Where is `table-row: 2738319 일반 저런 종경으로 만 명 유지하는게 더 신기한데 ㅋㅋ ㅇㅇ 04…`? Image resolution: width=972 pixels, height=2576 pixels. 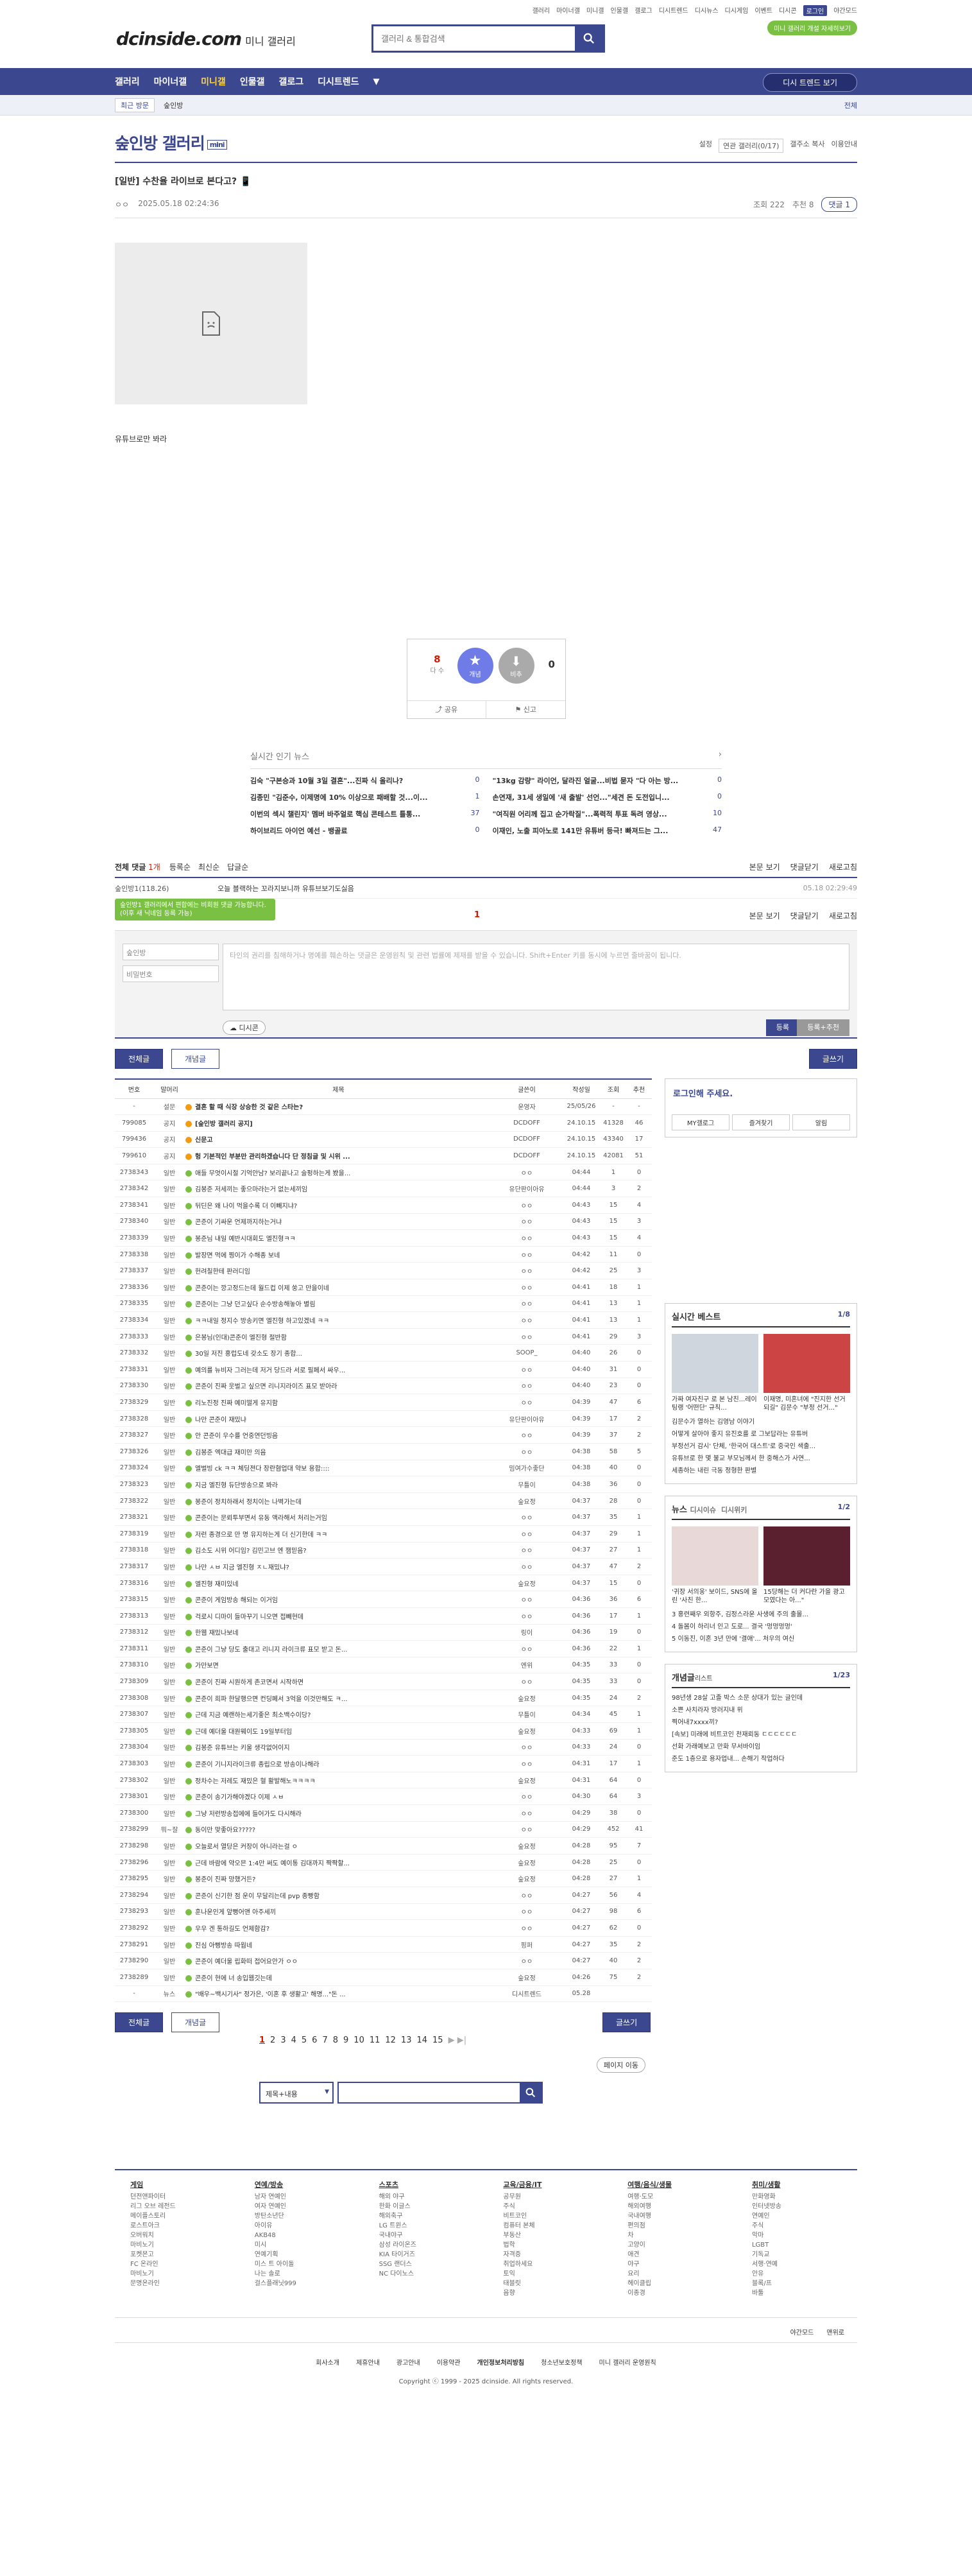 table-row: 2738319 일반 저런 종경으로 만 명 유지하는게 더 신기한데 ㅋㅋ ㅇㅇ 04… is located at coordinates (383, 1534).